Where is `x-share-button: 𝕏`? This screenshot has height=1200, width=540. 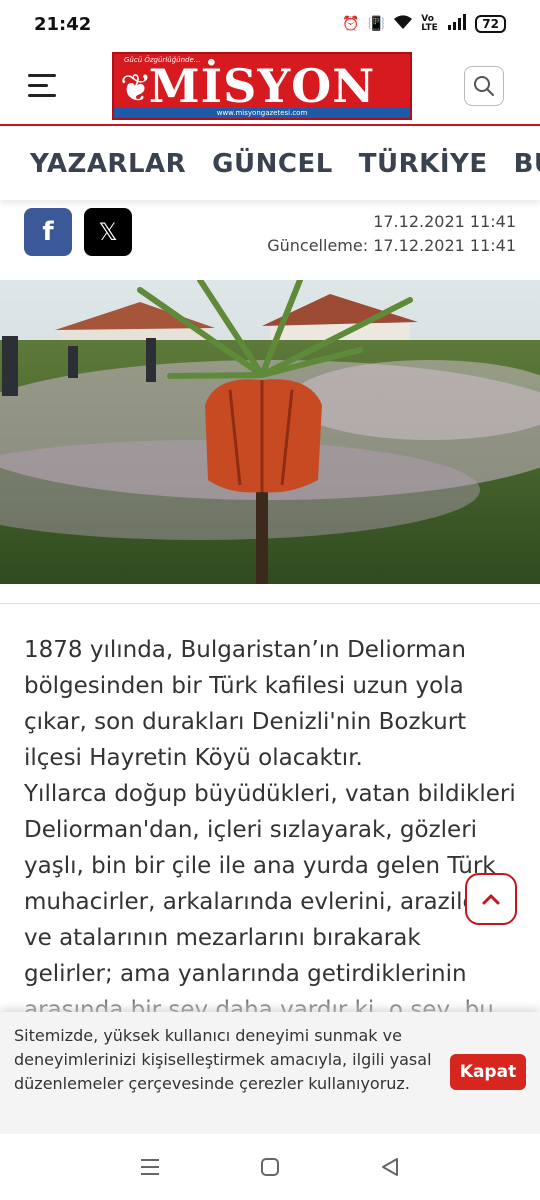
x-share-button: 𝕏 is located at coordinates (108, 232).